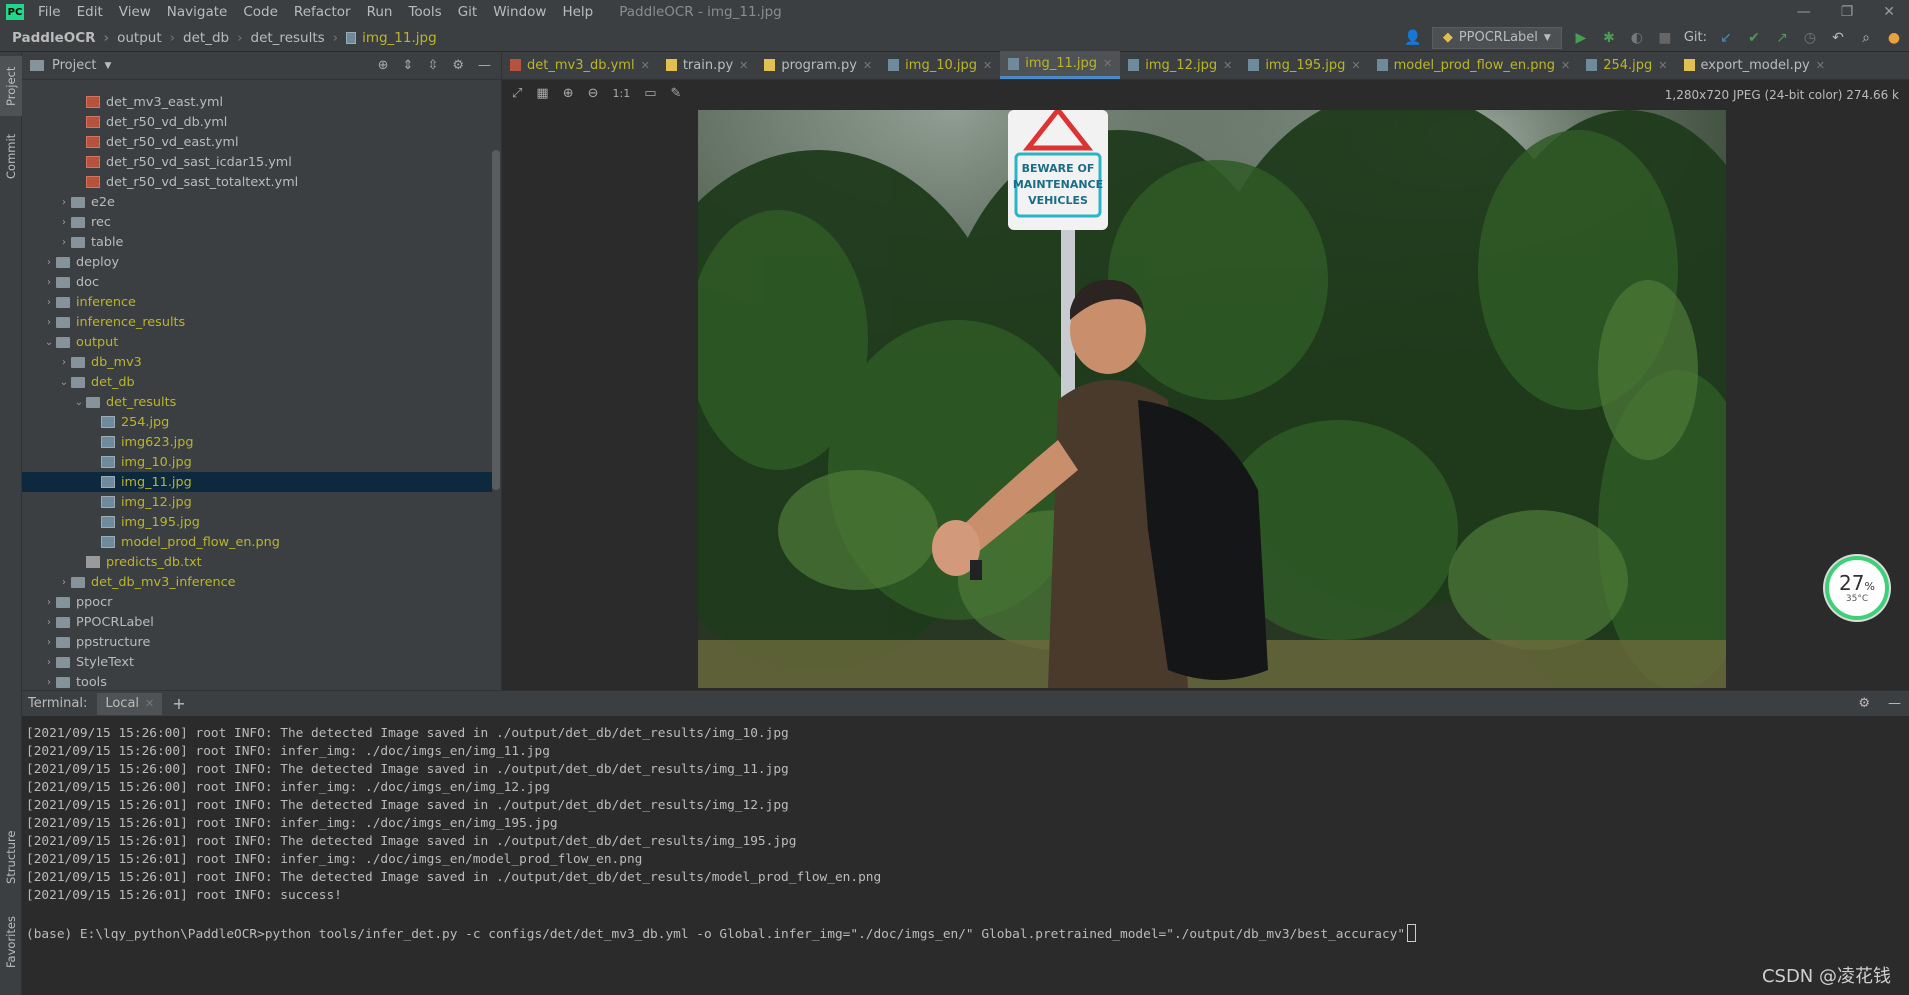  Describe the element at coordinates (257, 202) in the screenshot. I see `tree-item: › e2e` at that location.